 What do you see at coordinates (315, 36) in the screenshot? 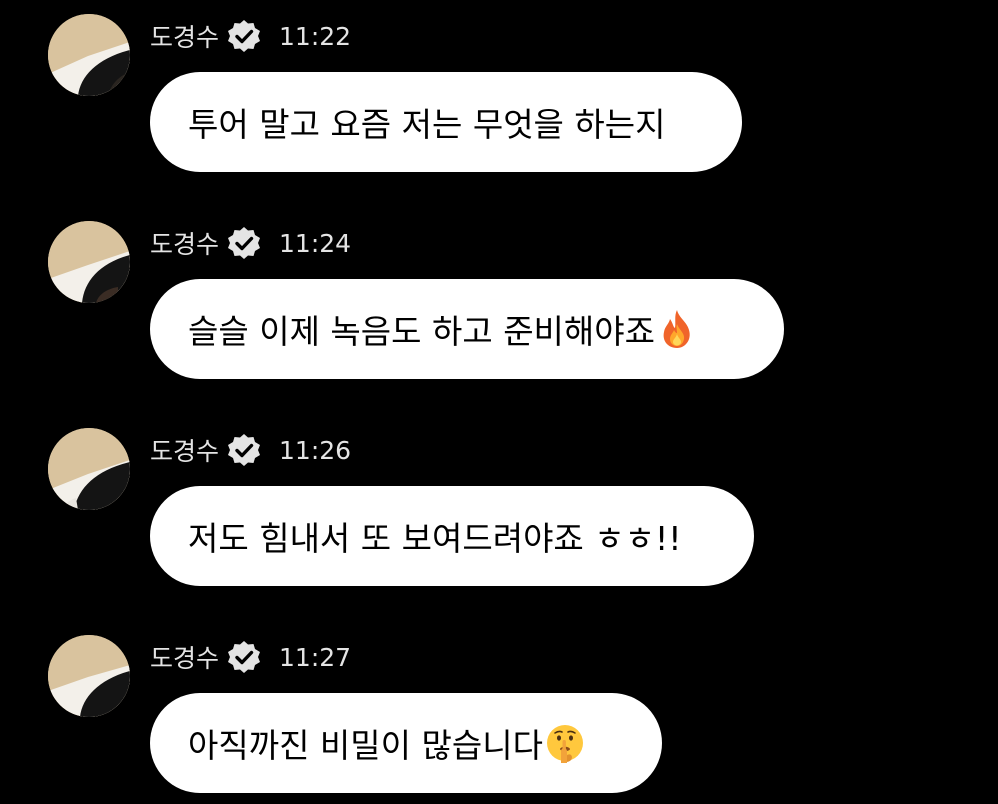
I see `message-time: 11:22` at bounding box center [315, 36].